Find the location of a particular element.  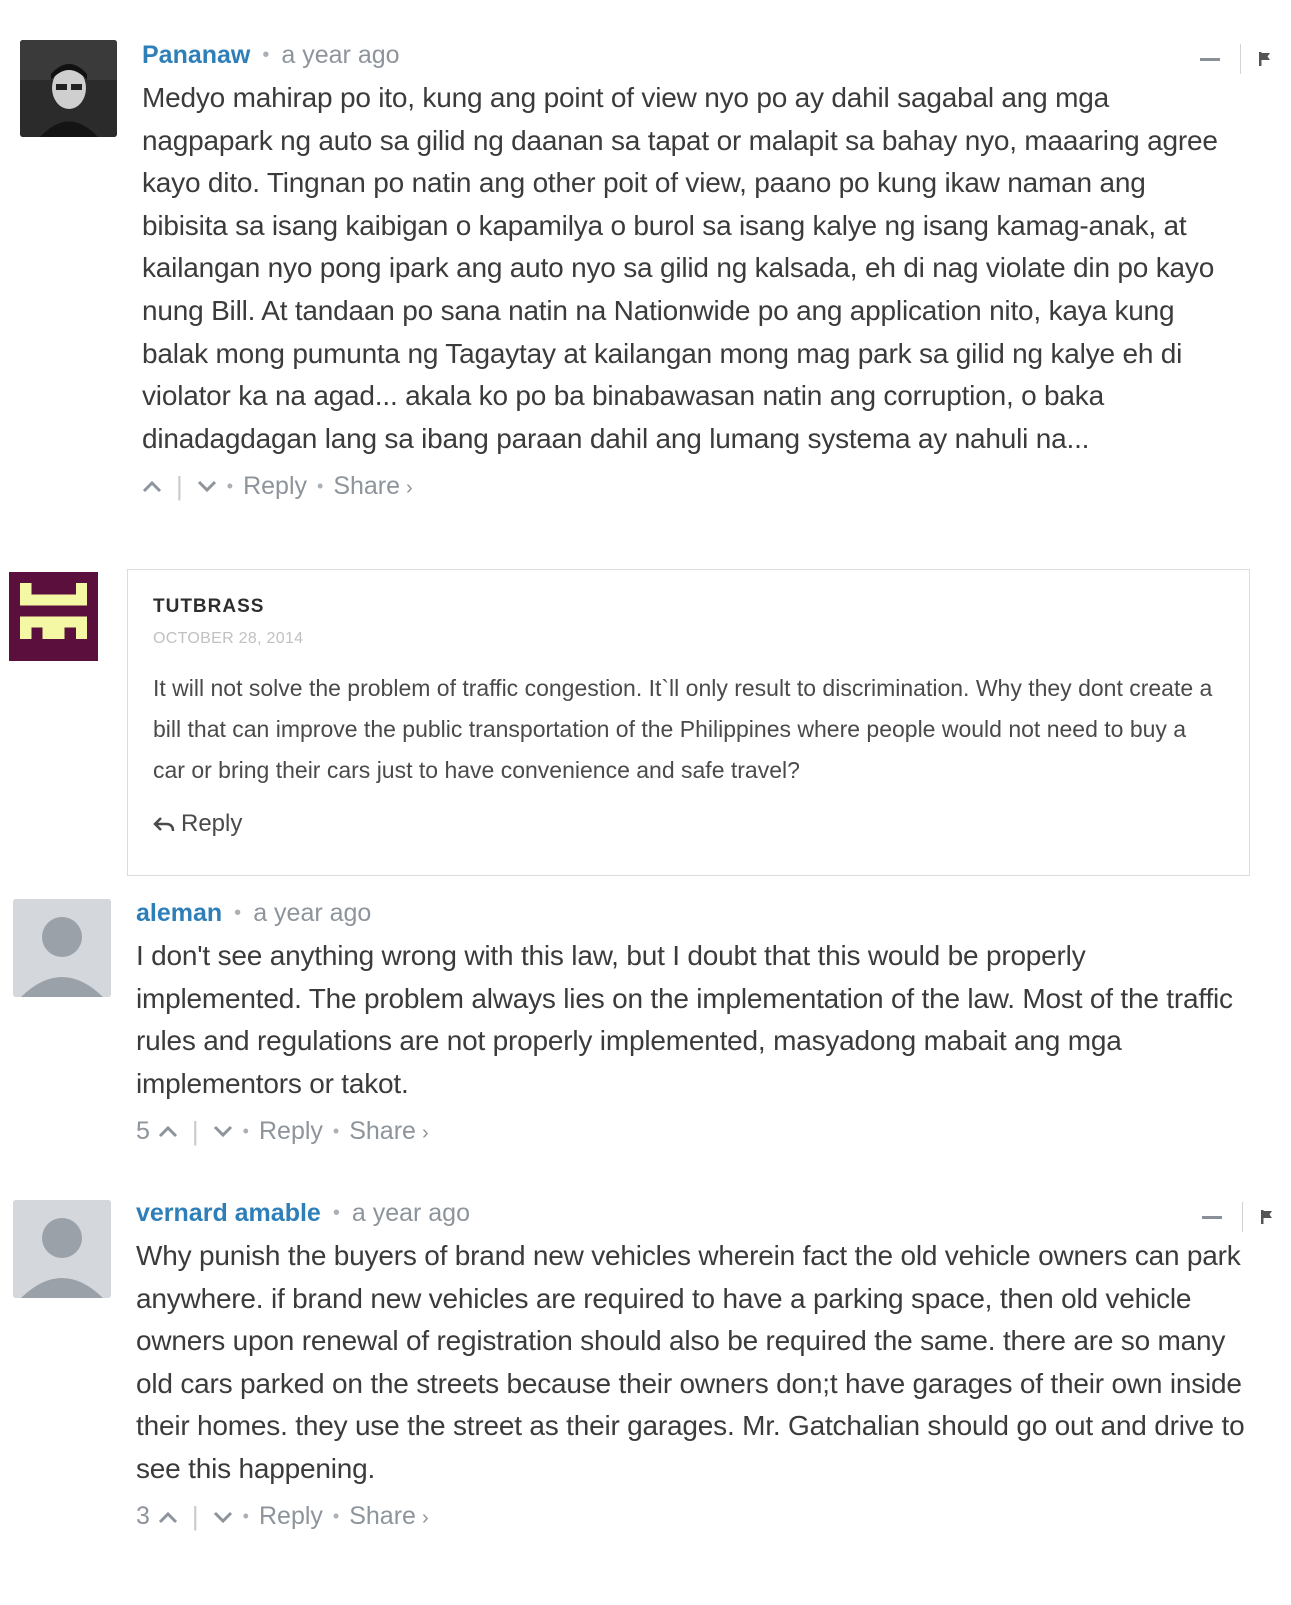

vote-count: 5 is located at coordinates (143, 1130).